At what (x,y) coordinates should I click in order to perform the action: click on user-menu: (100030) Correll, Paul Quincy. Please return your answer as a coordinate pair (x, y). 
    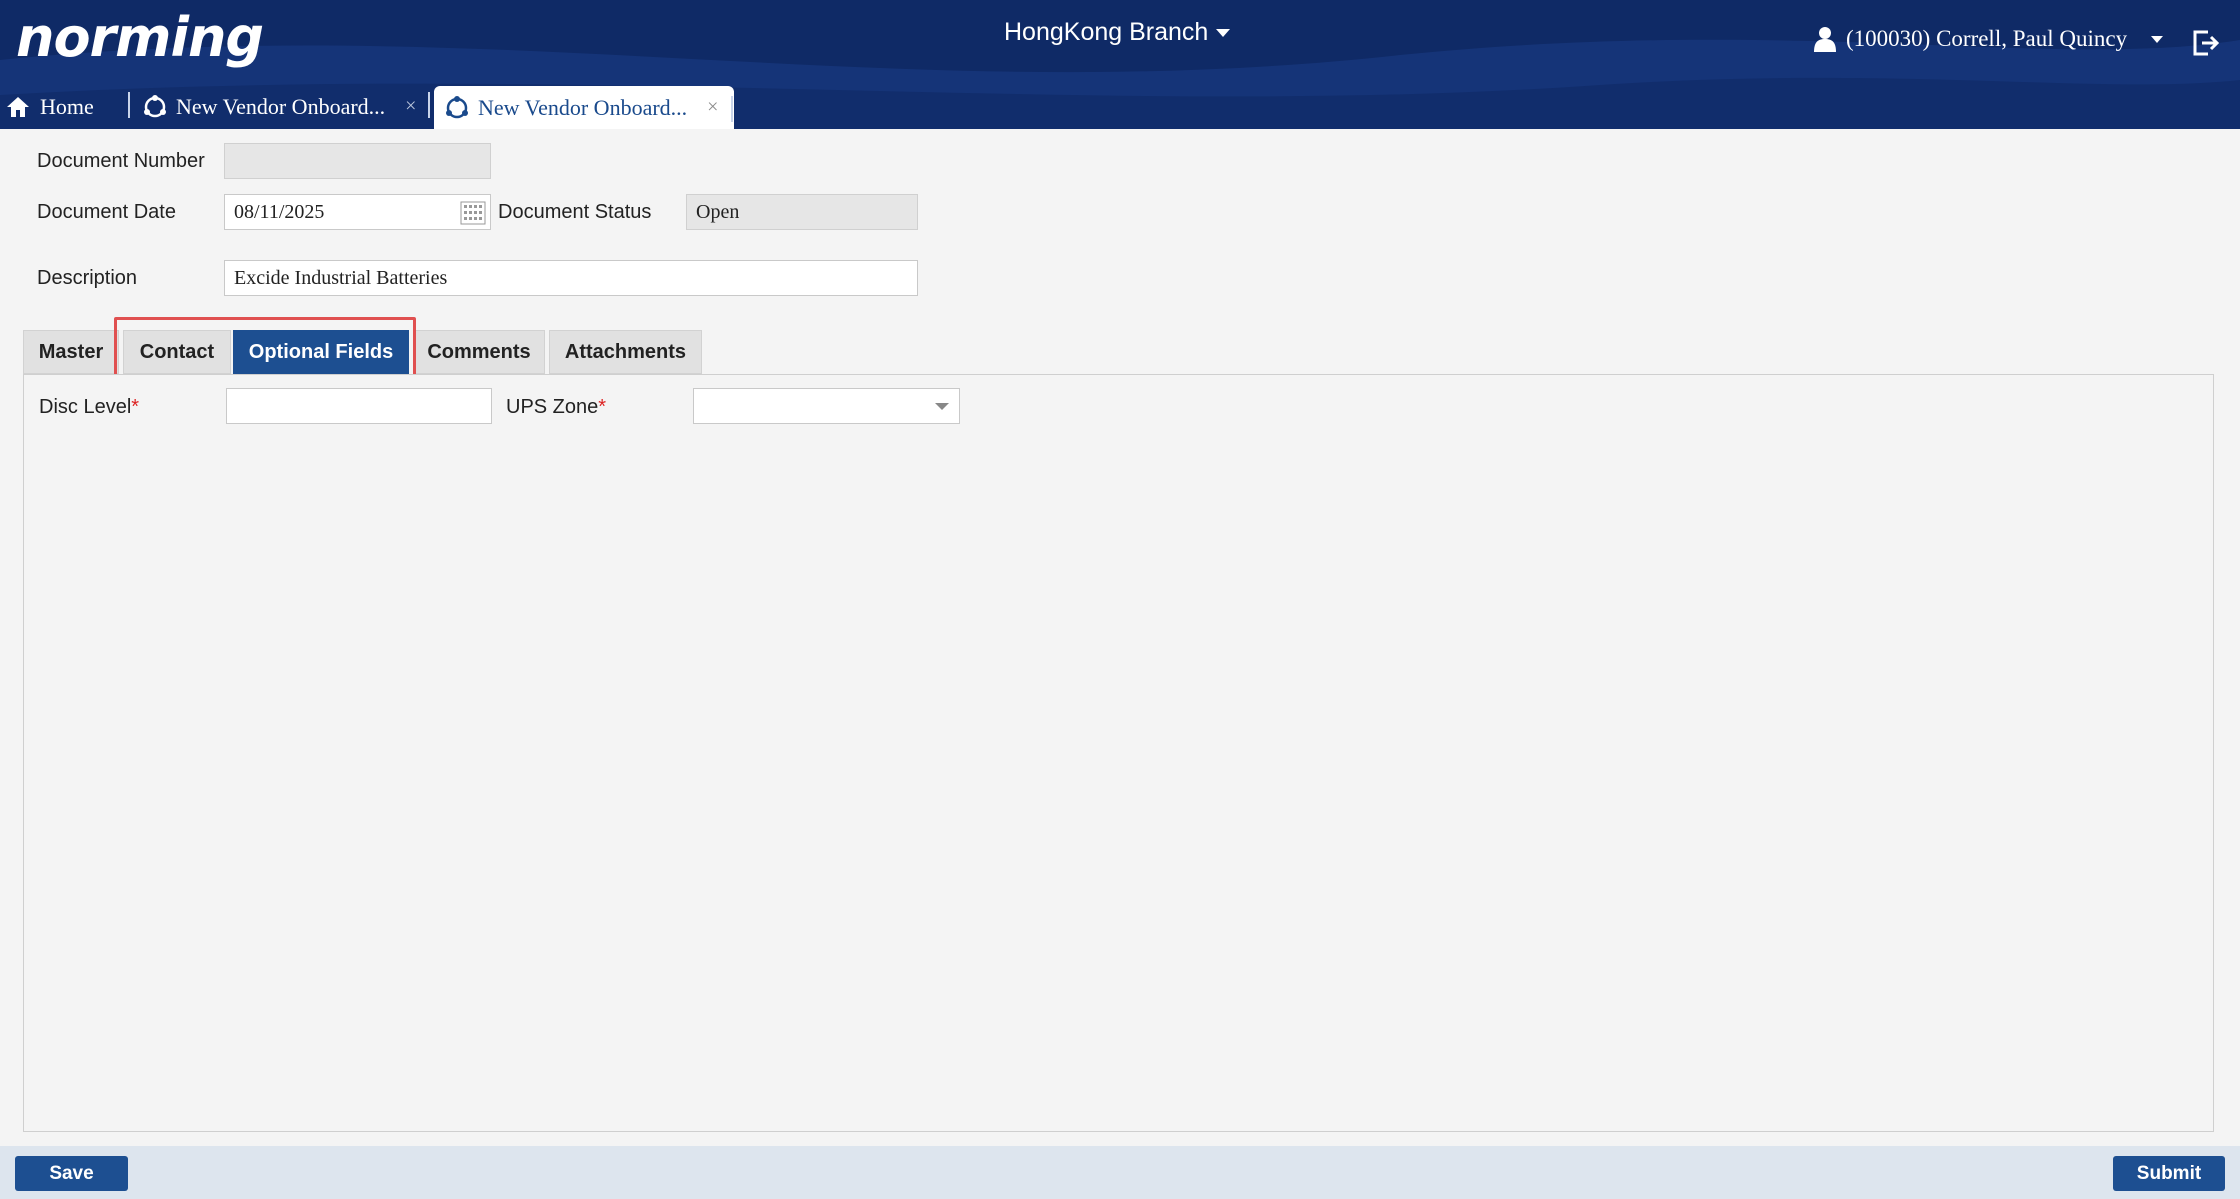
    Looking at the image, I should click on (1989, 39).